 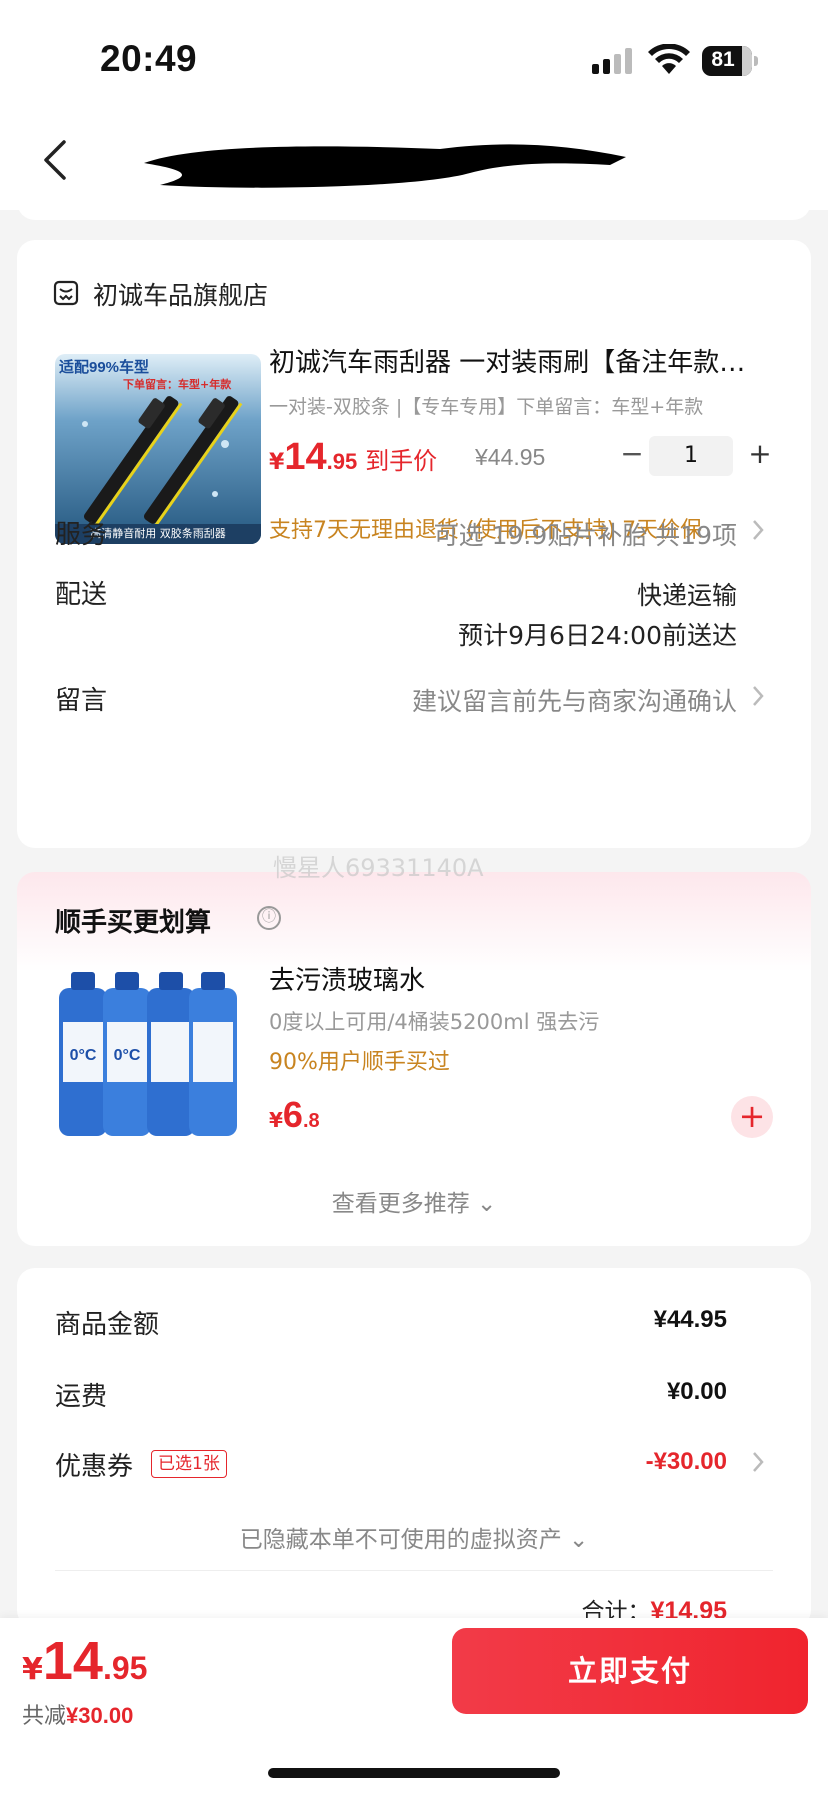 What do you see at coordinates (85, 1661) in the screenshot?
I see `final-price: ¥14.95` at bounding box center [85, 1661].